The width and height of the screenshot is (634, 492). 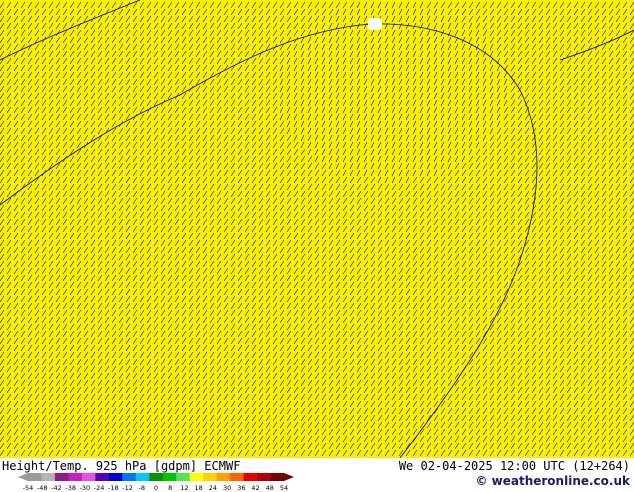 I want to click on low-pressure-marker, so click(x=375, y=24).